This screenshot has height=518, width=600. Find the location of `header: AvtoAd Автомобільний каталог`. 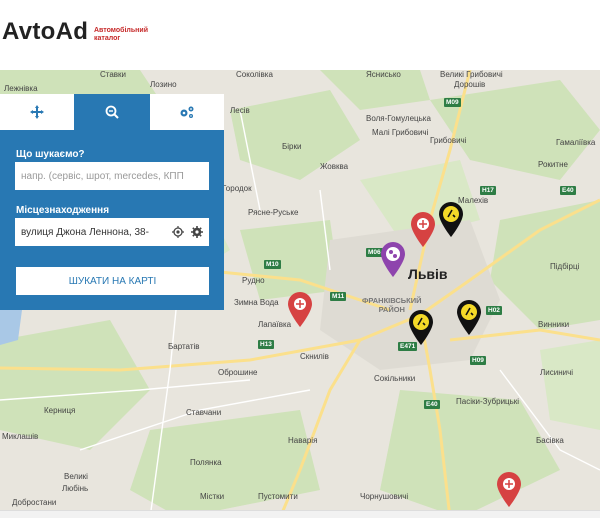

header: AvtoAd Автомобільний каталог is located at coordinates (300, 35).